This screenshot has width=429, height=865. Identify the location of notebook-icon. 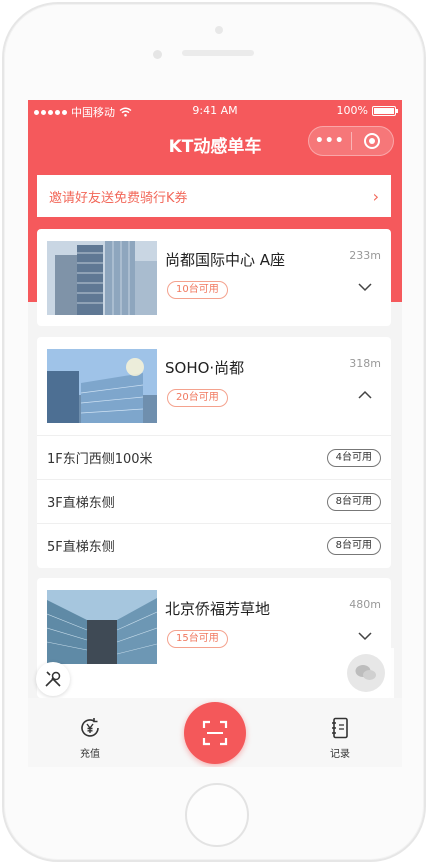
(340, 728).